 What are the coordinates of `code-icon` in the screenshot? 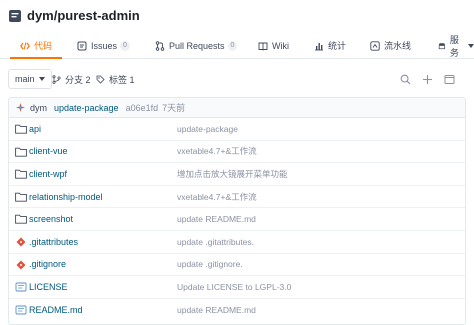 It's located at (25, 45).